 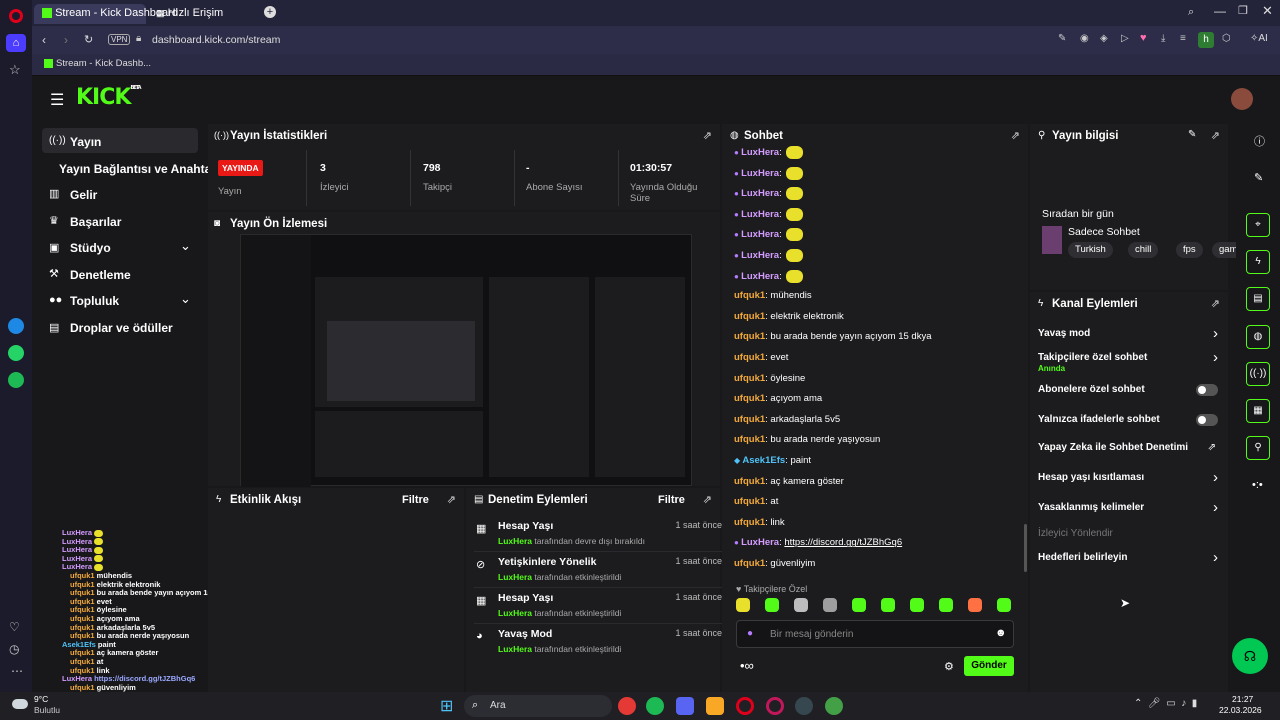 What do you see at coordinates (1129, 425) in the screenshot?
I see `channel-action-row: Yalnızca ifadelerle sohbet` at bounding box center [1129, 425].